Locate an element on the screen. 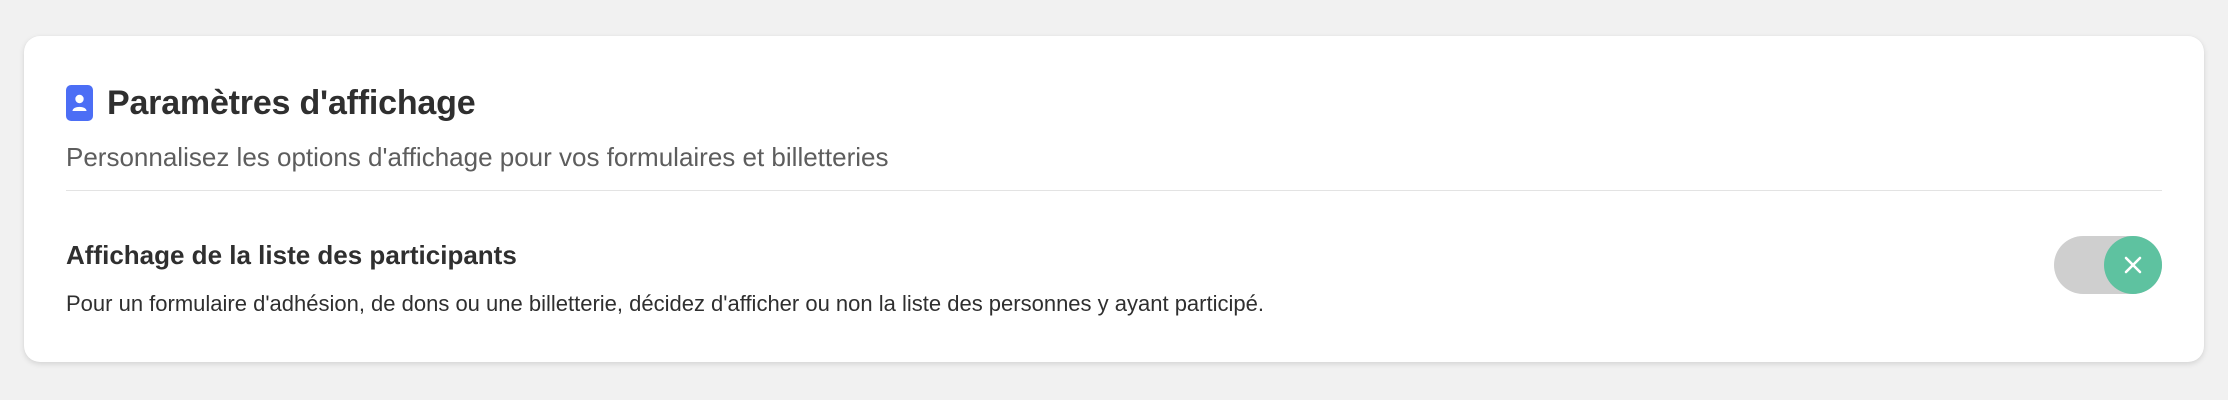 This screenshot has width=2228, height=400. toggle-knob is located at coordinates (2133, 265).